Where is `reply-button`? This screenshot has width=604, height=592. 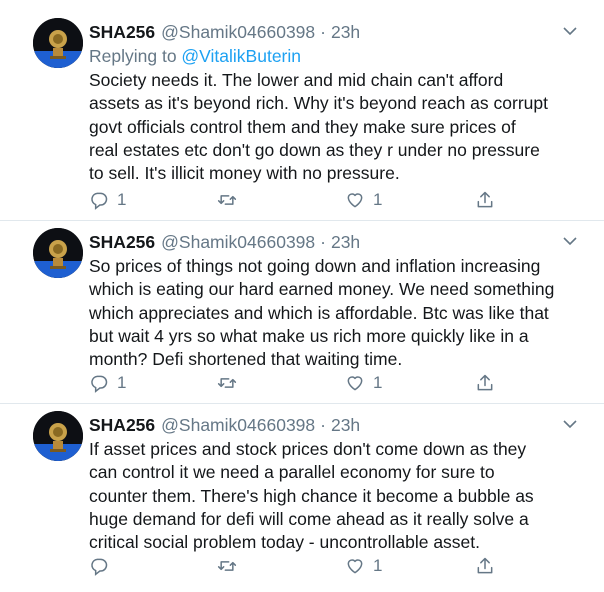 reply-button is located at coordinates (103, 566).